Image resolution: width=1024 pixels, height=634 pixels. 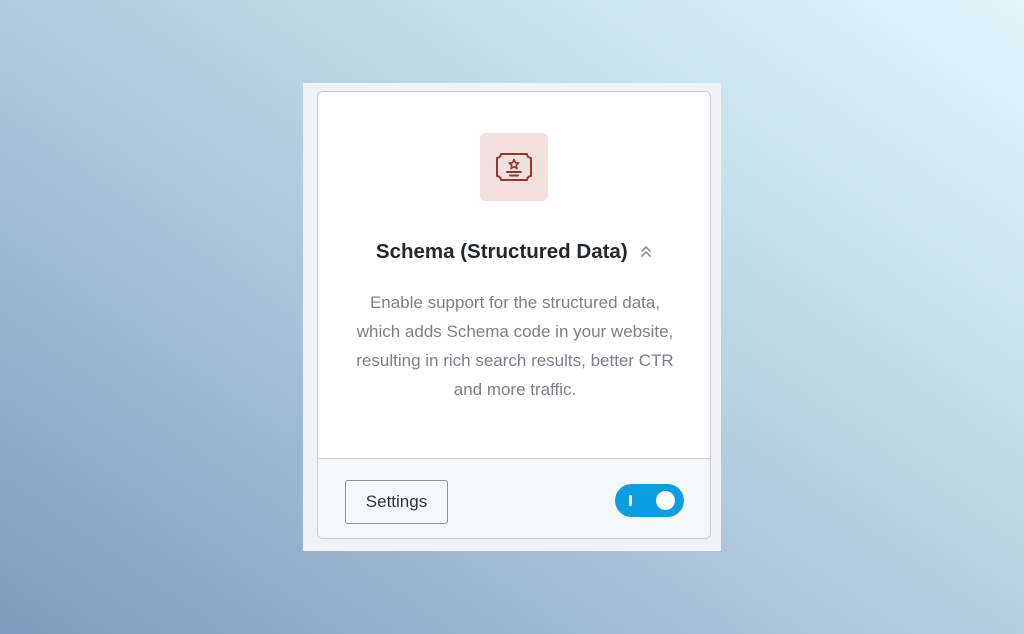 I want to click on certificate-icon, so click(x=514, y=167).